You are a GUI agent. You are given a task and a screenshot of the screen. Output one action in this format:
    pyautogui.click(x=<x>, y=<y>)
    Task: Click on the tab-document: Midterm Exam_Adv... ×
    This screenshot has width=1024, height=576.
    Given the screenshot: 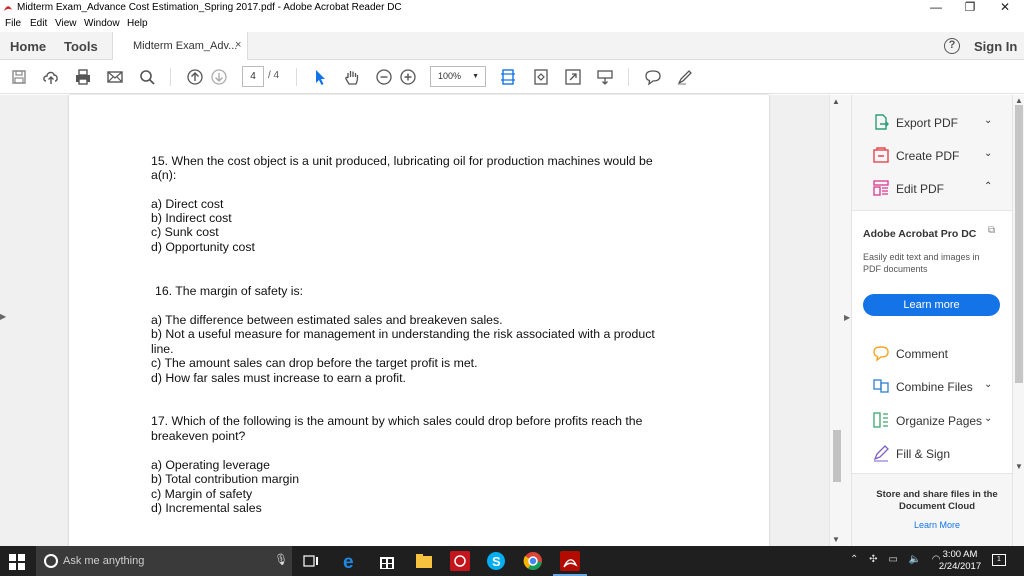 What is the action you would take?
    pyautogui.click(x=180, y=46)
    